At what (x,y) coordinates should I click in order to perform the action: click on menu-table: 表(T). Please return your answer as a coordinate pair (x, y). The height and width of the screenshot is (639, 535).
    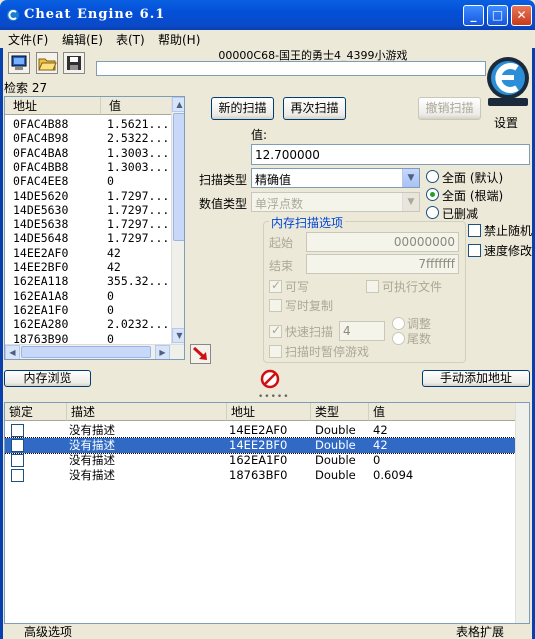
    Looking at the image, I should click on (130, 39).